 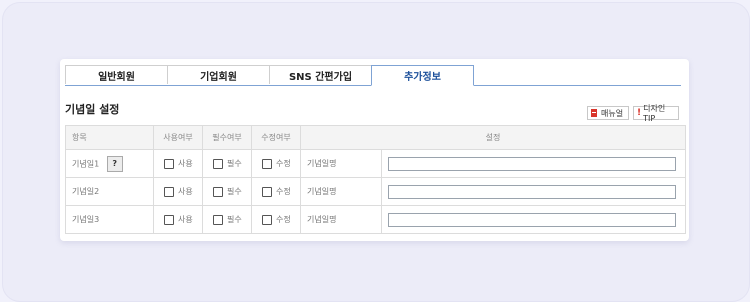 I want to click on table-row: 기념일2 사용 필수 수정 기념일명, so click(x=376, y=191).